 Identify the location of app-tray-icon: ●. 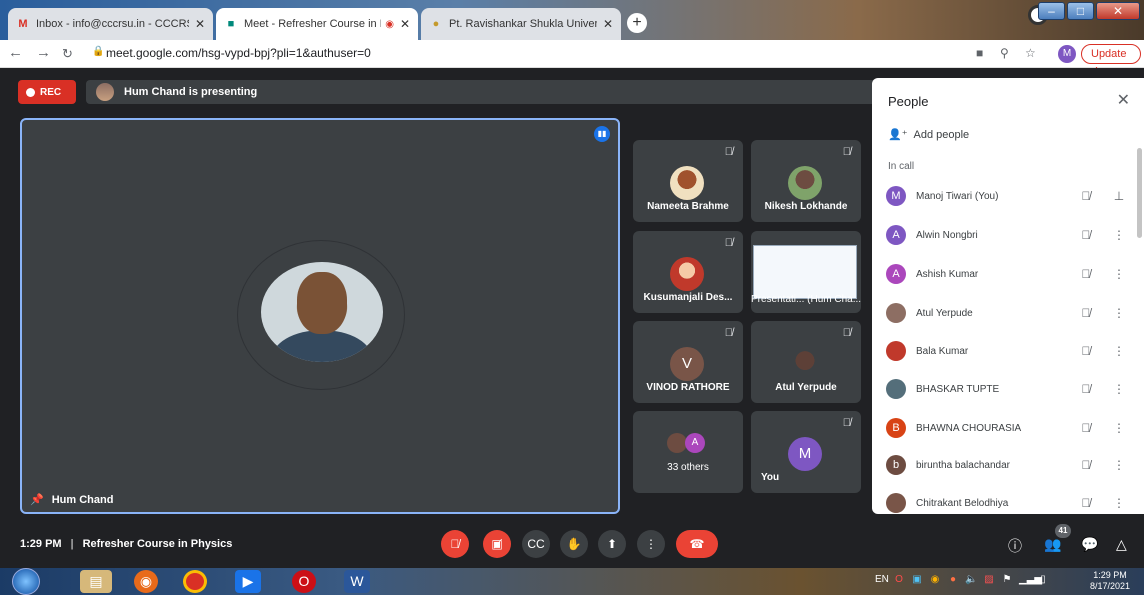
(953, 579).